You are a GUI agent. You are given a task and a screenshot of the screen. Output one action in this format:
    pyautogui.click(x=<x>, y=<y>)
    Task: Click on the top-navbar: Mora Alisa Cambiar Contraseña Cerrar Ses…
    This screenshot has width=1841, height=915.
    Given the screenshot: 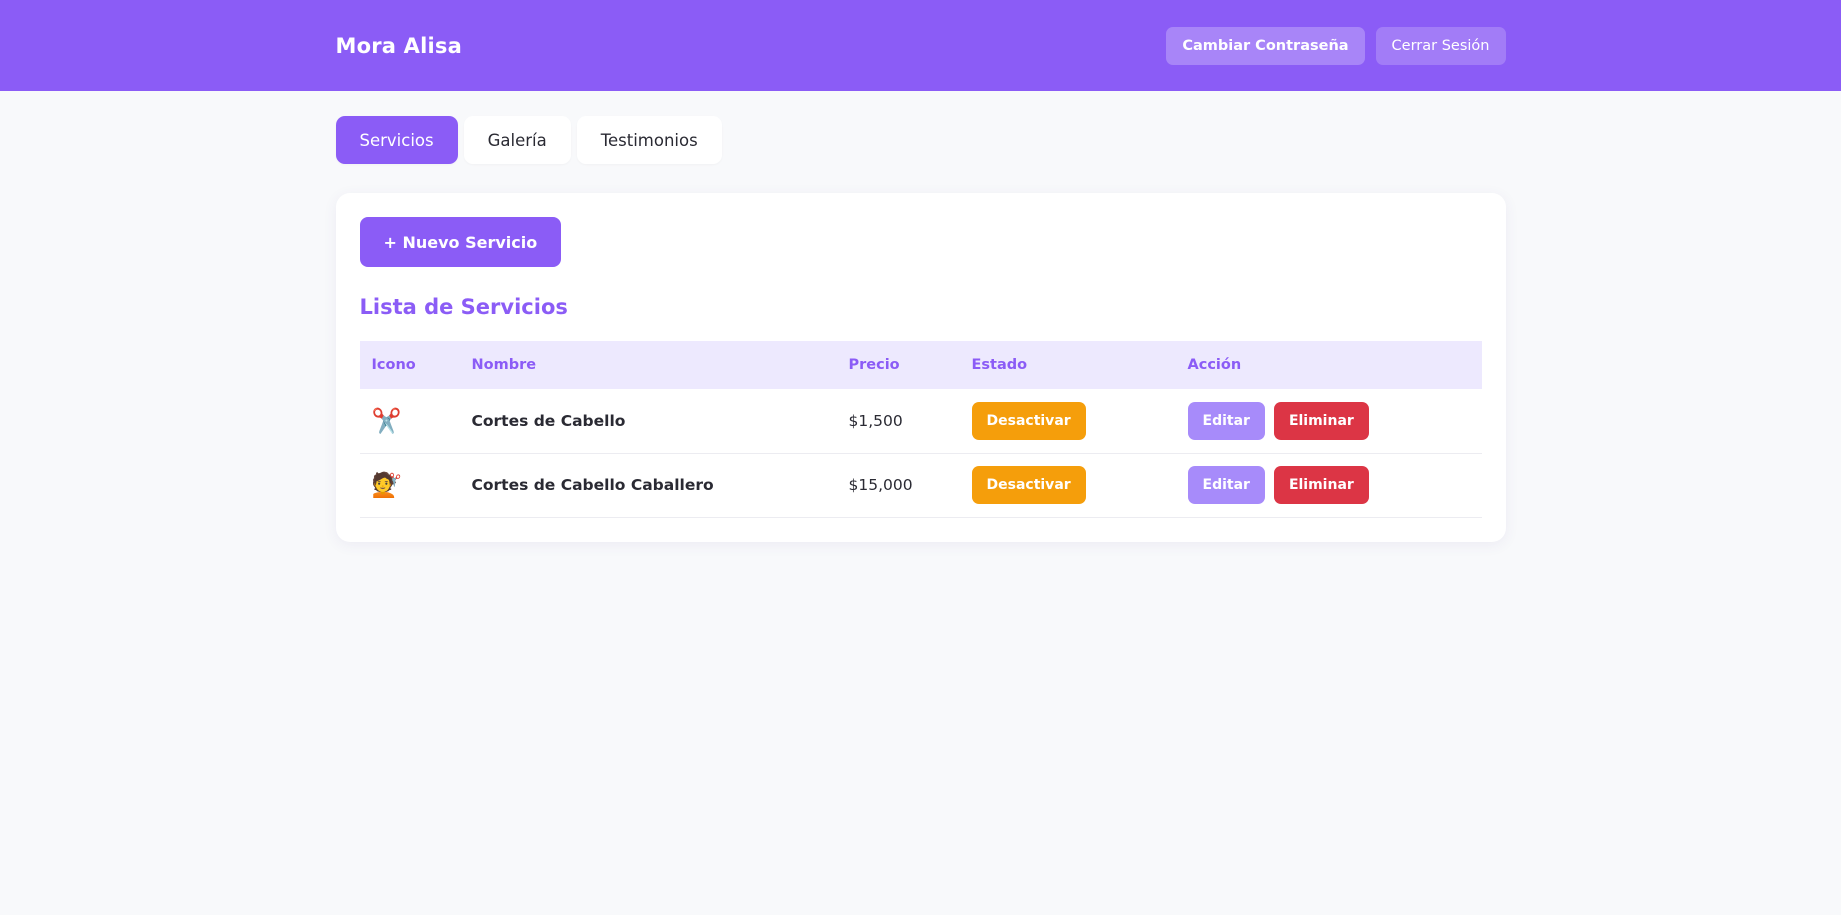 What is the action you would take?
    pyautogui.click(x=920, y=45)
    